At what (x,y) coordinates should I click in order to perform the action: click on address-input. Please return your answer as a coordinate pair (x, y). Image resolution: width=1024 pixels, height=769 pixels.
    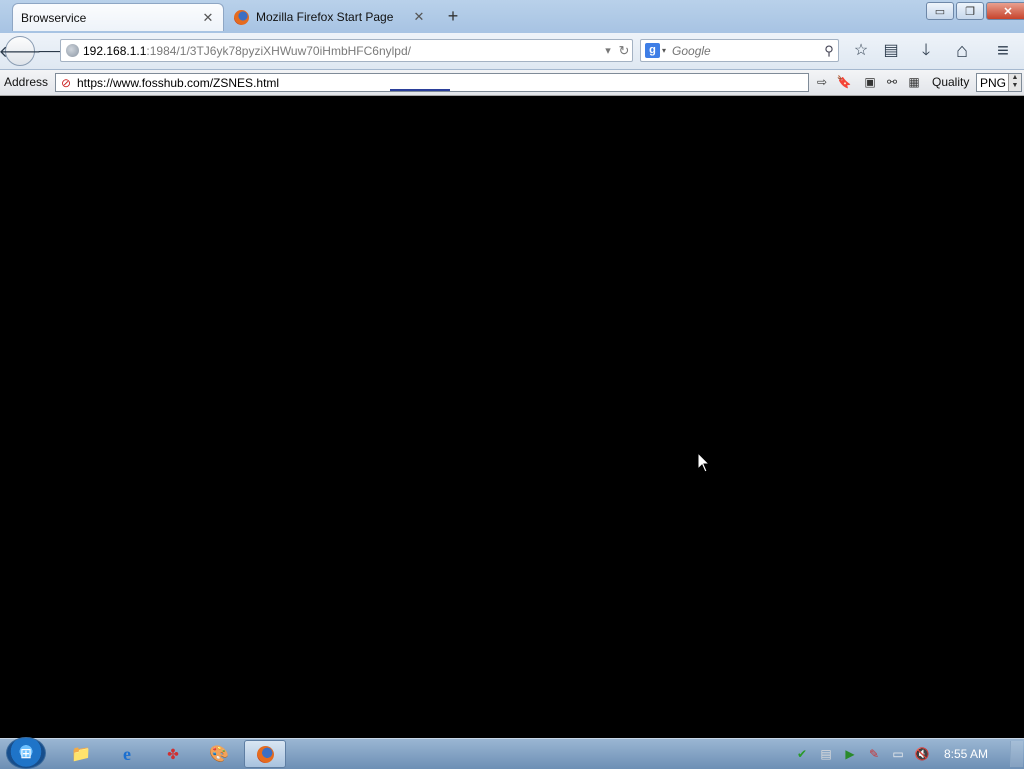
    Looking at the image, I should click on (442, 82).